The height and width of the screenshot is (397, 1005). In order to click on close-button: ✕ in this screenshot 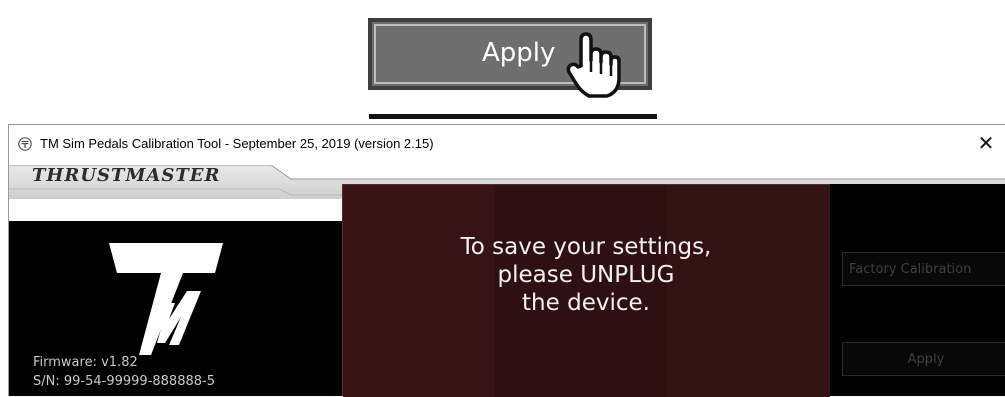, I will do `click(985, 143)`.